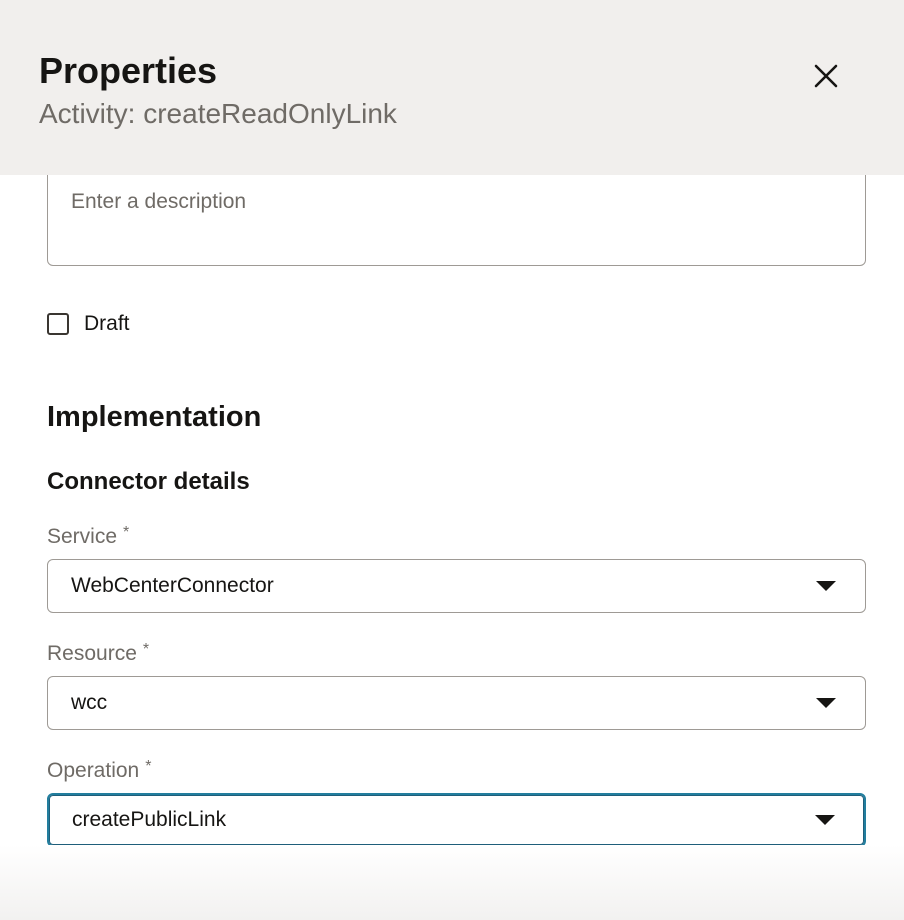  What do you see at coordinates (82, 536) in the screenshot?
I see `service-label-text: Service` at bounding box center [82, 536].